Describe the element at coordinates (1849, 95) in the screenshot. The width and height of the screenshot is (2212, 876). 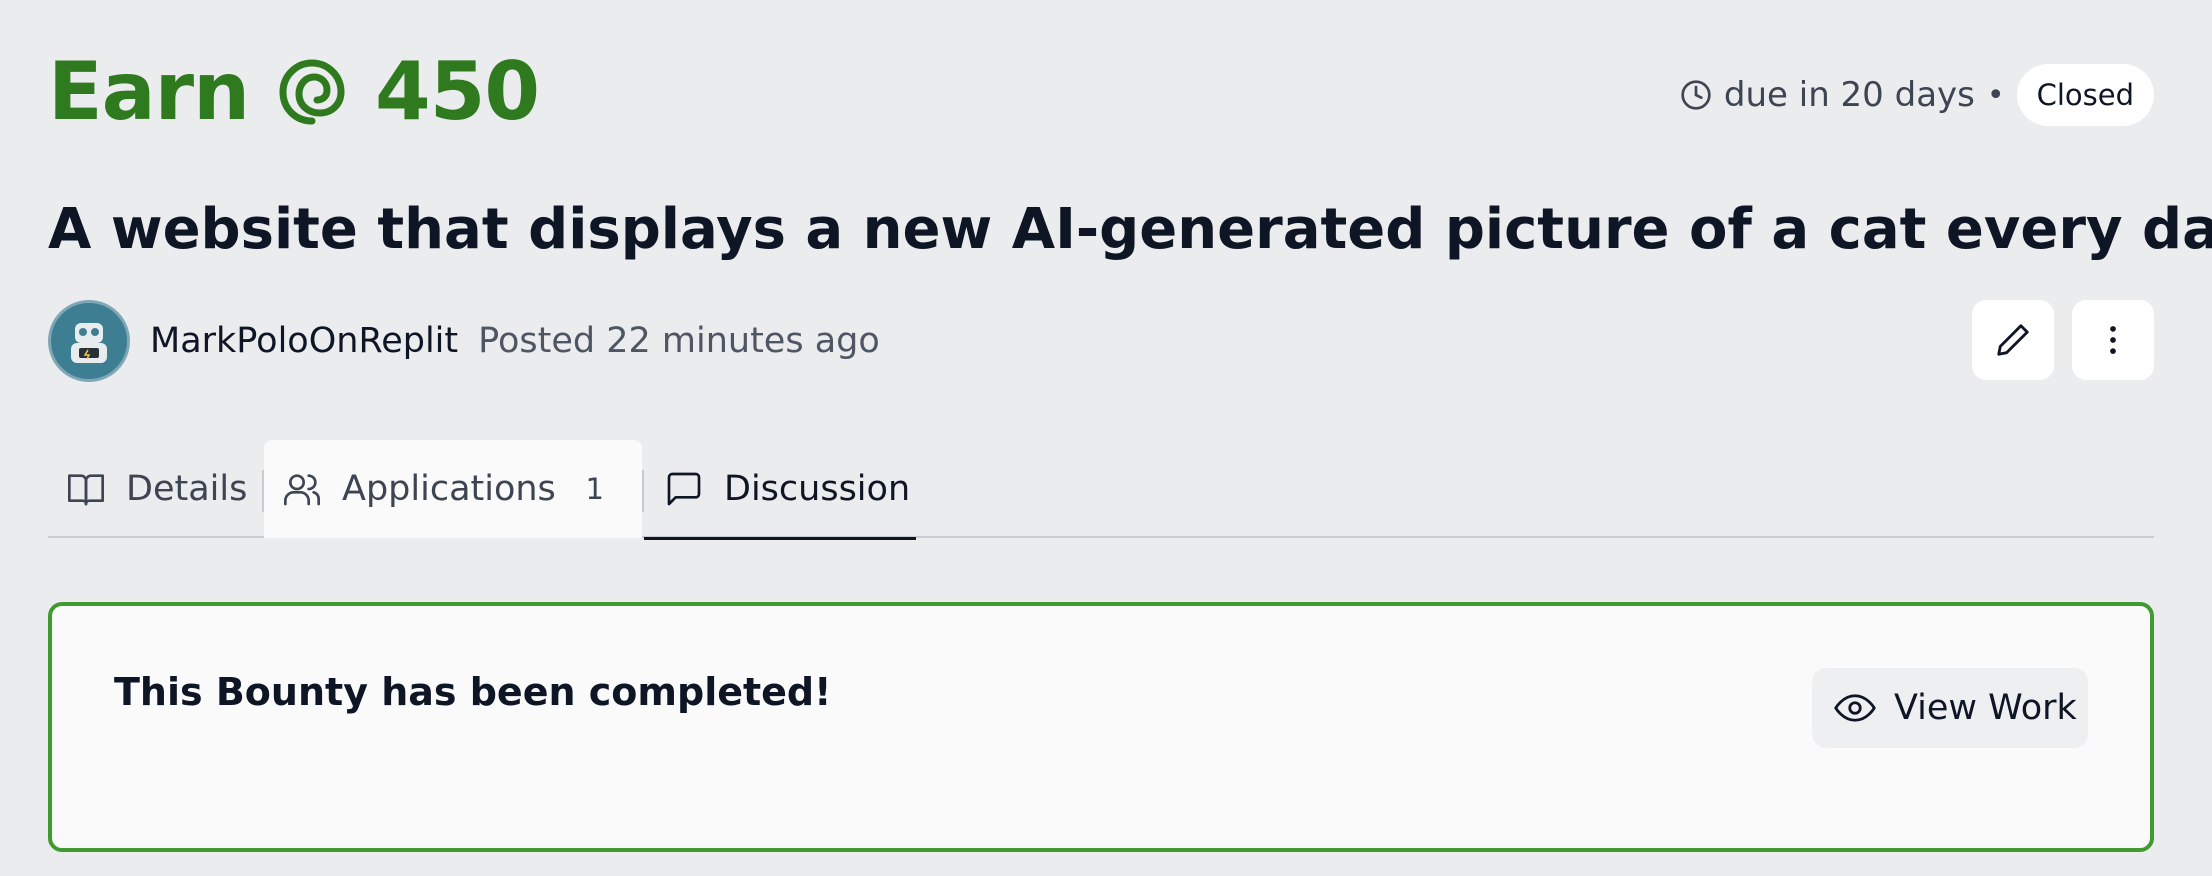
I see `due-text: due in 20 days` at that location.